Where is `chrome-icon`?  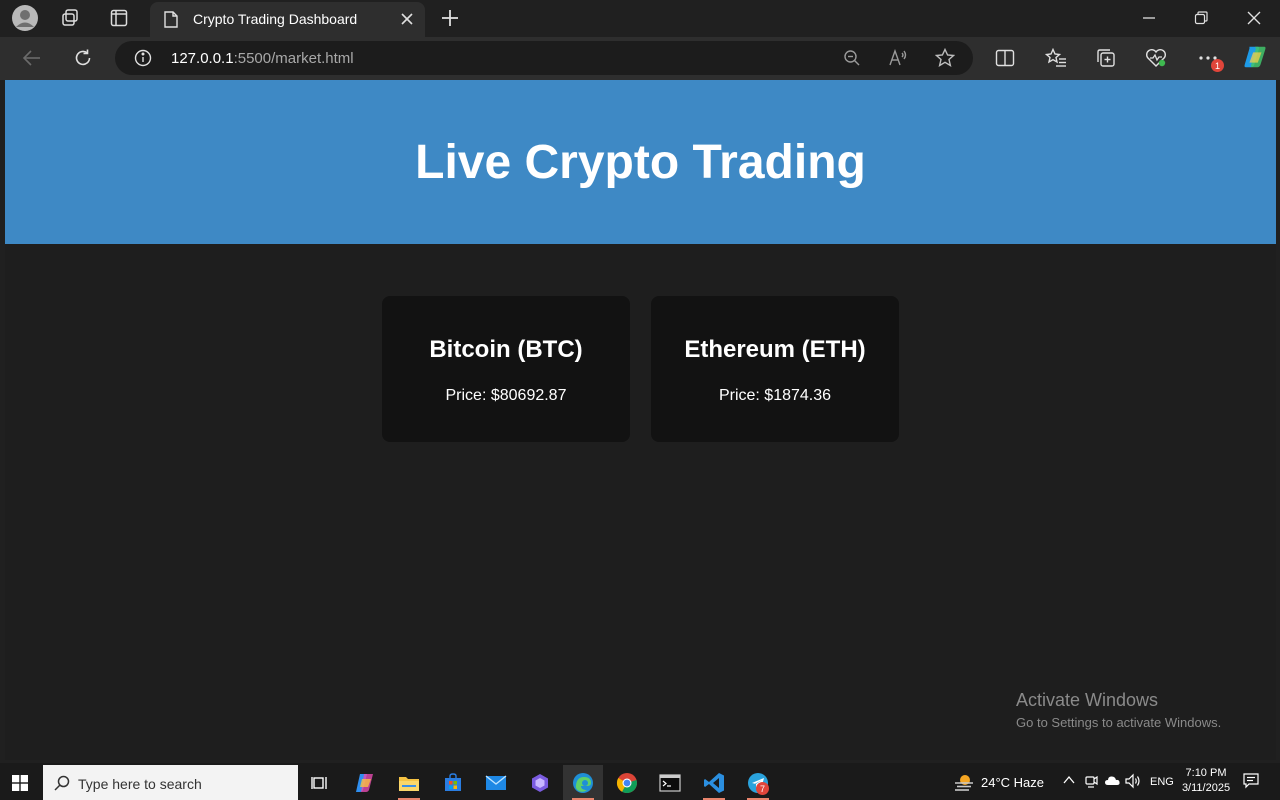 chrome-icon is located at coordinates (627, 782).